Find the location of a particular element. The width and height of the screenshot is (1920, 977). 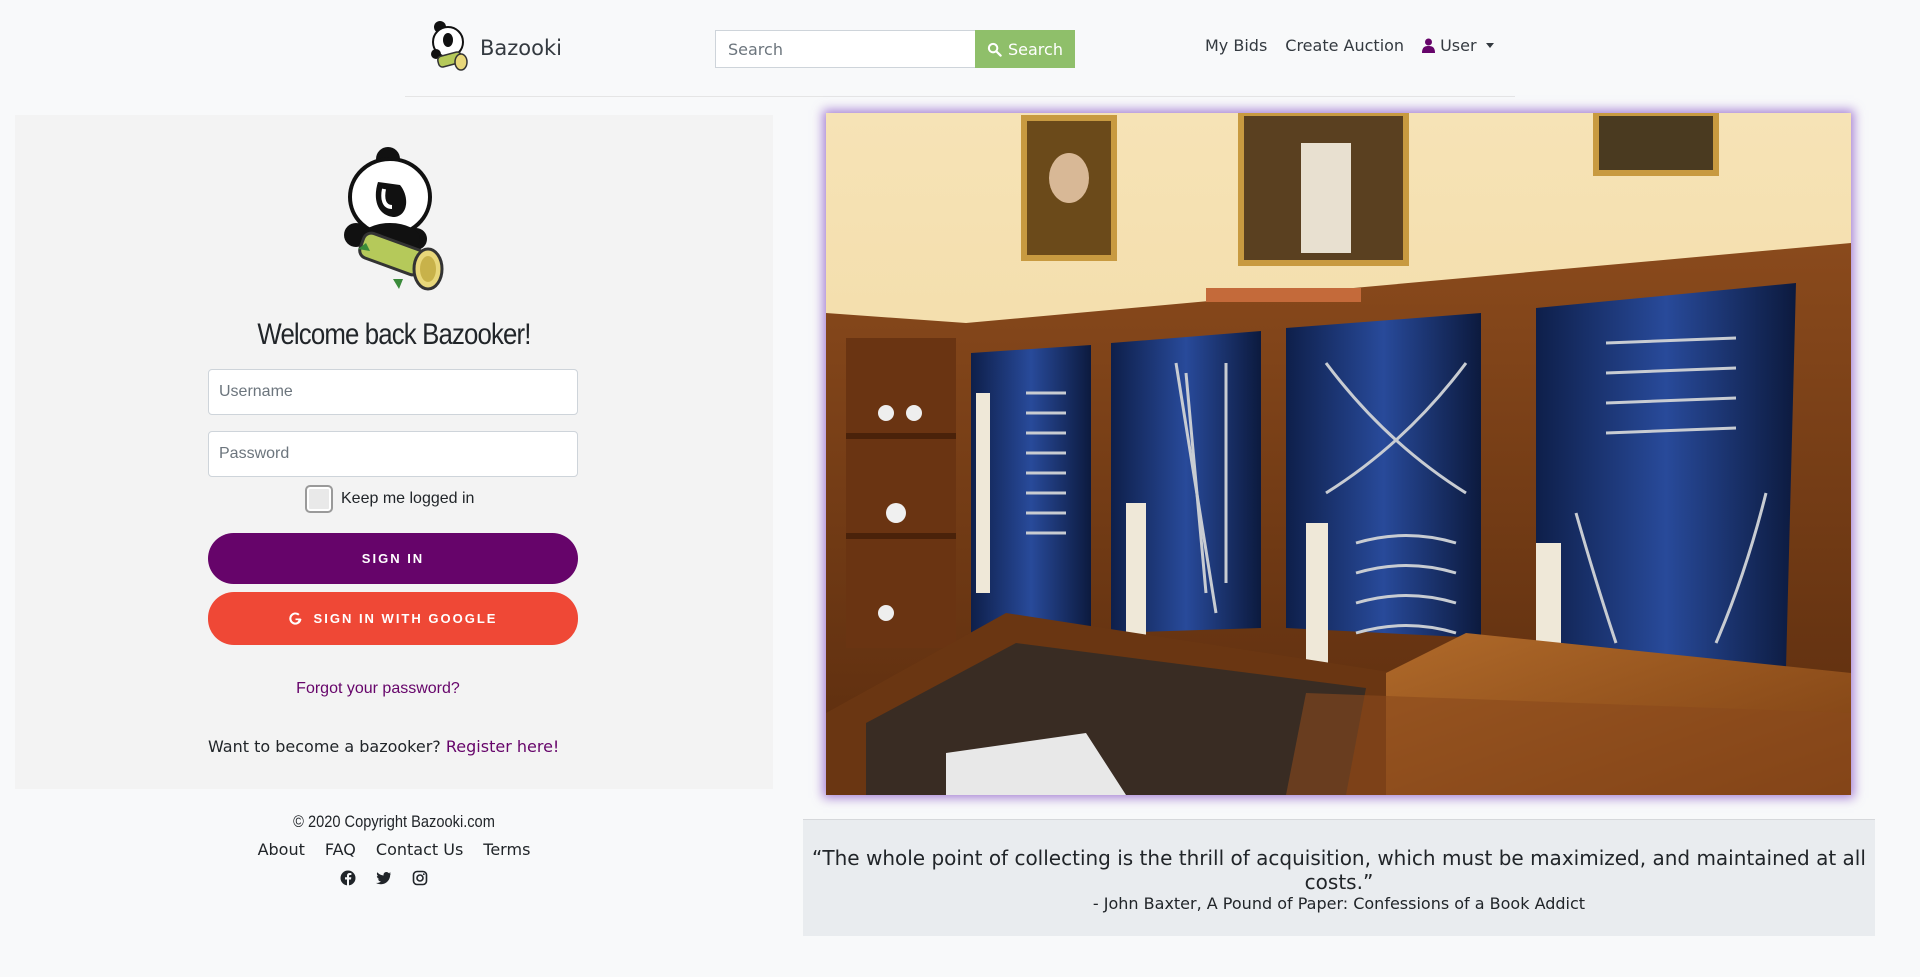

remember-me-label: Keep me logged in is located at coordinates (407, 499).